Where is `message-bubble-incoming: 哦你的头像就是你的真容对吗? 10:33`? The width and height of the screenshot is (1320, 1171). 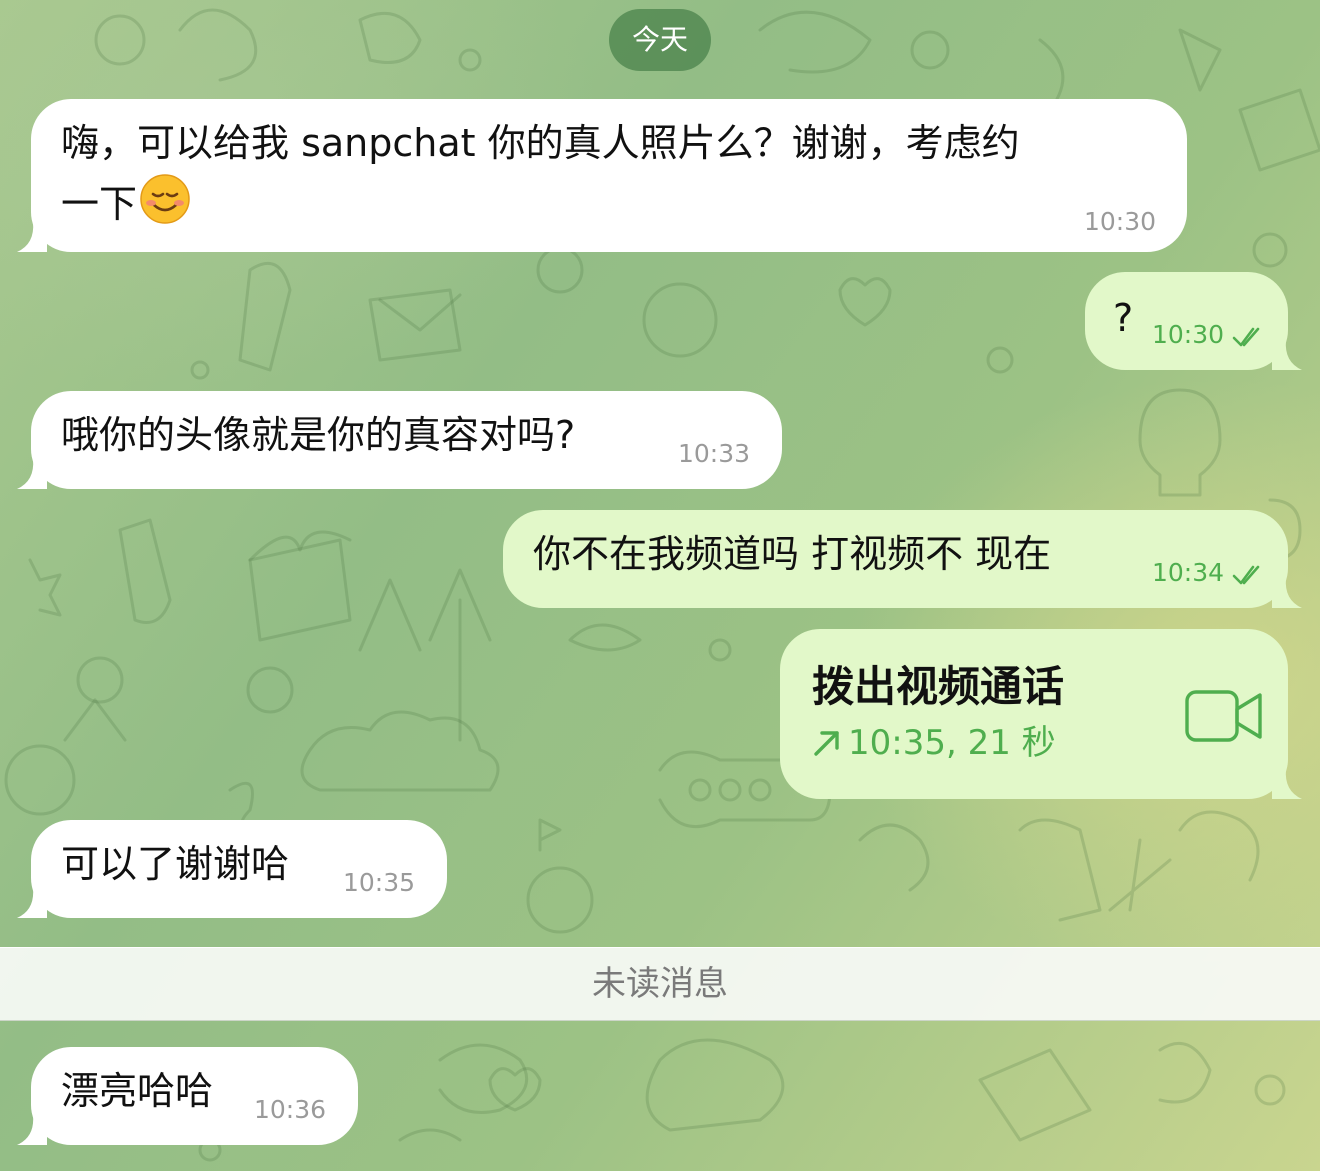
message-bubble-incoming: 哦你的头像就是你的真容对吗? 10:33 is located at coordinates (399, 440).